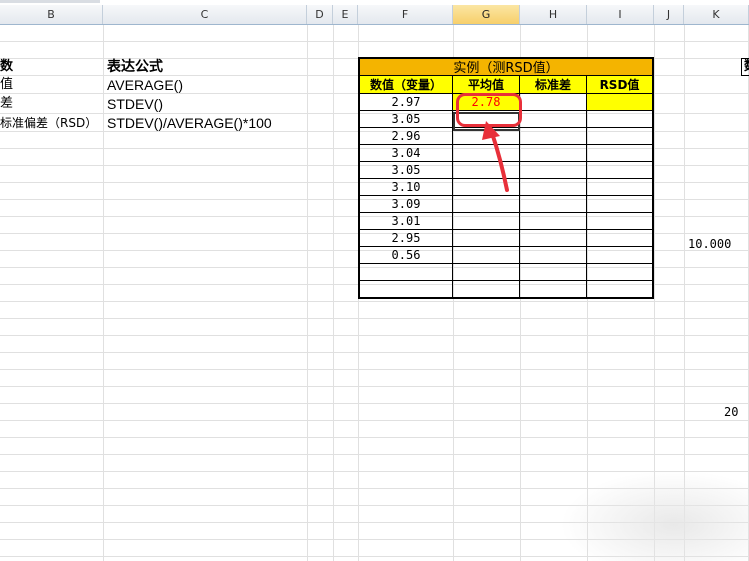 This screenshot has width=749, height=561. I want to click on partial-cell-label: 数, so click(745, 67).